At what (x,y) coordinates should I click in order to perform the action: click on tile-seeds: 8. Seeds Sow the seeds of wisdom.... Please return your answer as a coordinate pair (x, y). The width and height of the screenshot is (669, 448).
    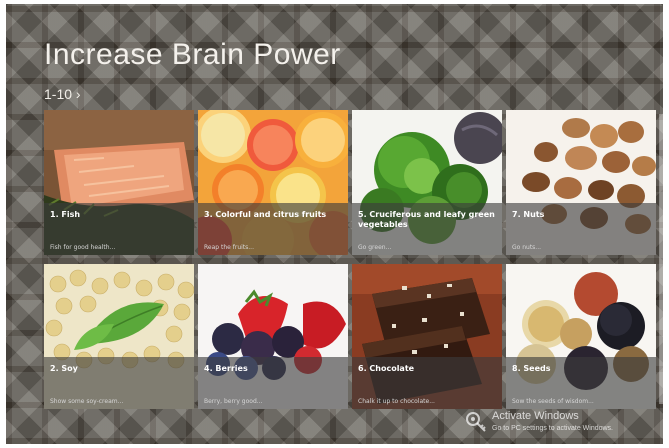
    Looking at the image, I should click on (581, 336).